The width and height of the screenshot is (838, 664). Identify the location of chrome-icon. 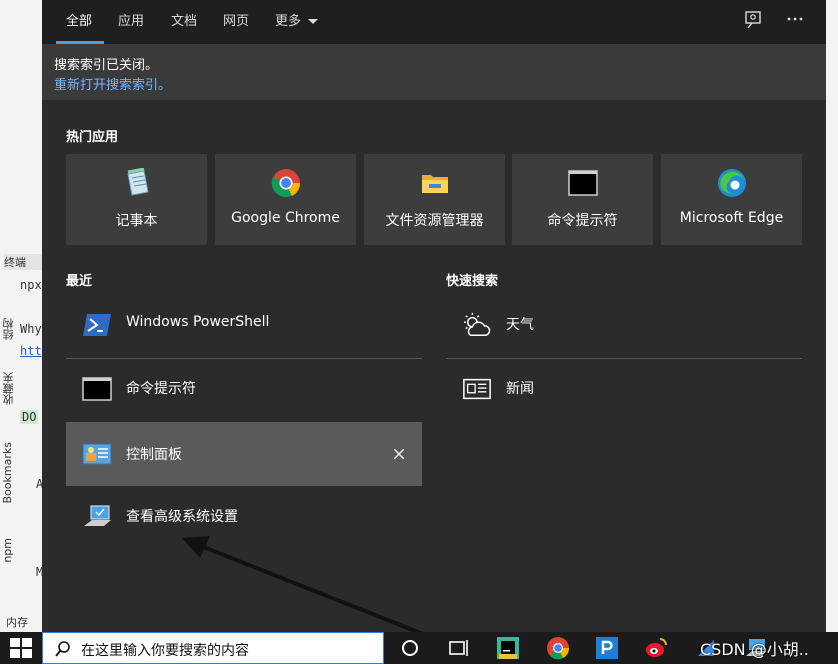
(286, 183).